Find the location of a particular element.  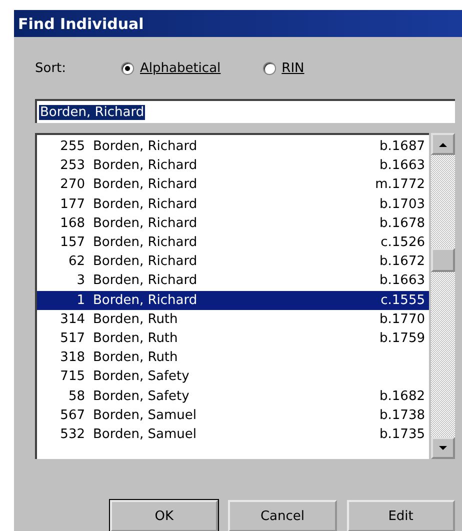

dialog-button: OK is located at coordinates (164, 515).